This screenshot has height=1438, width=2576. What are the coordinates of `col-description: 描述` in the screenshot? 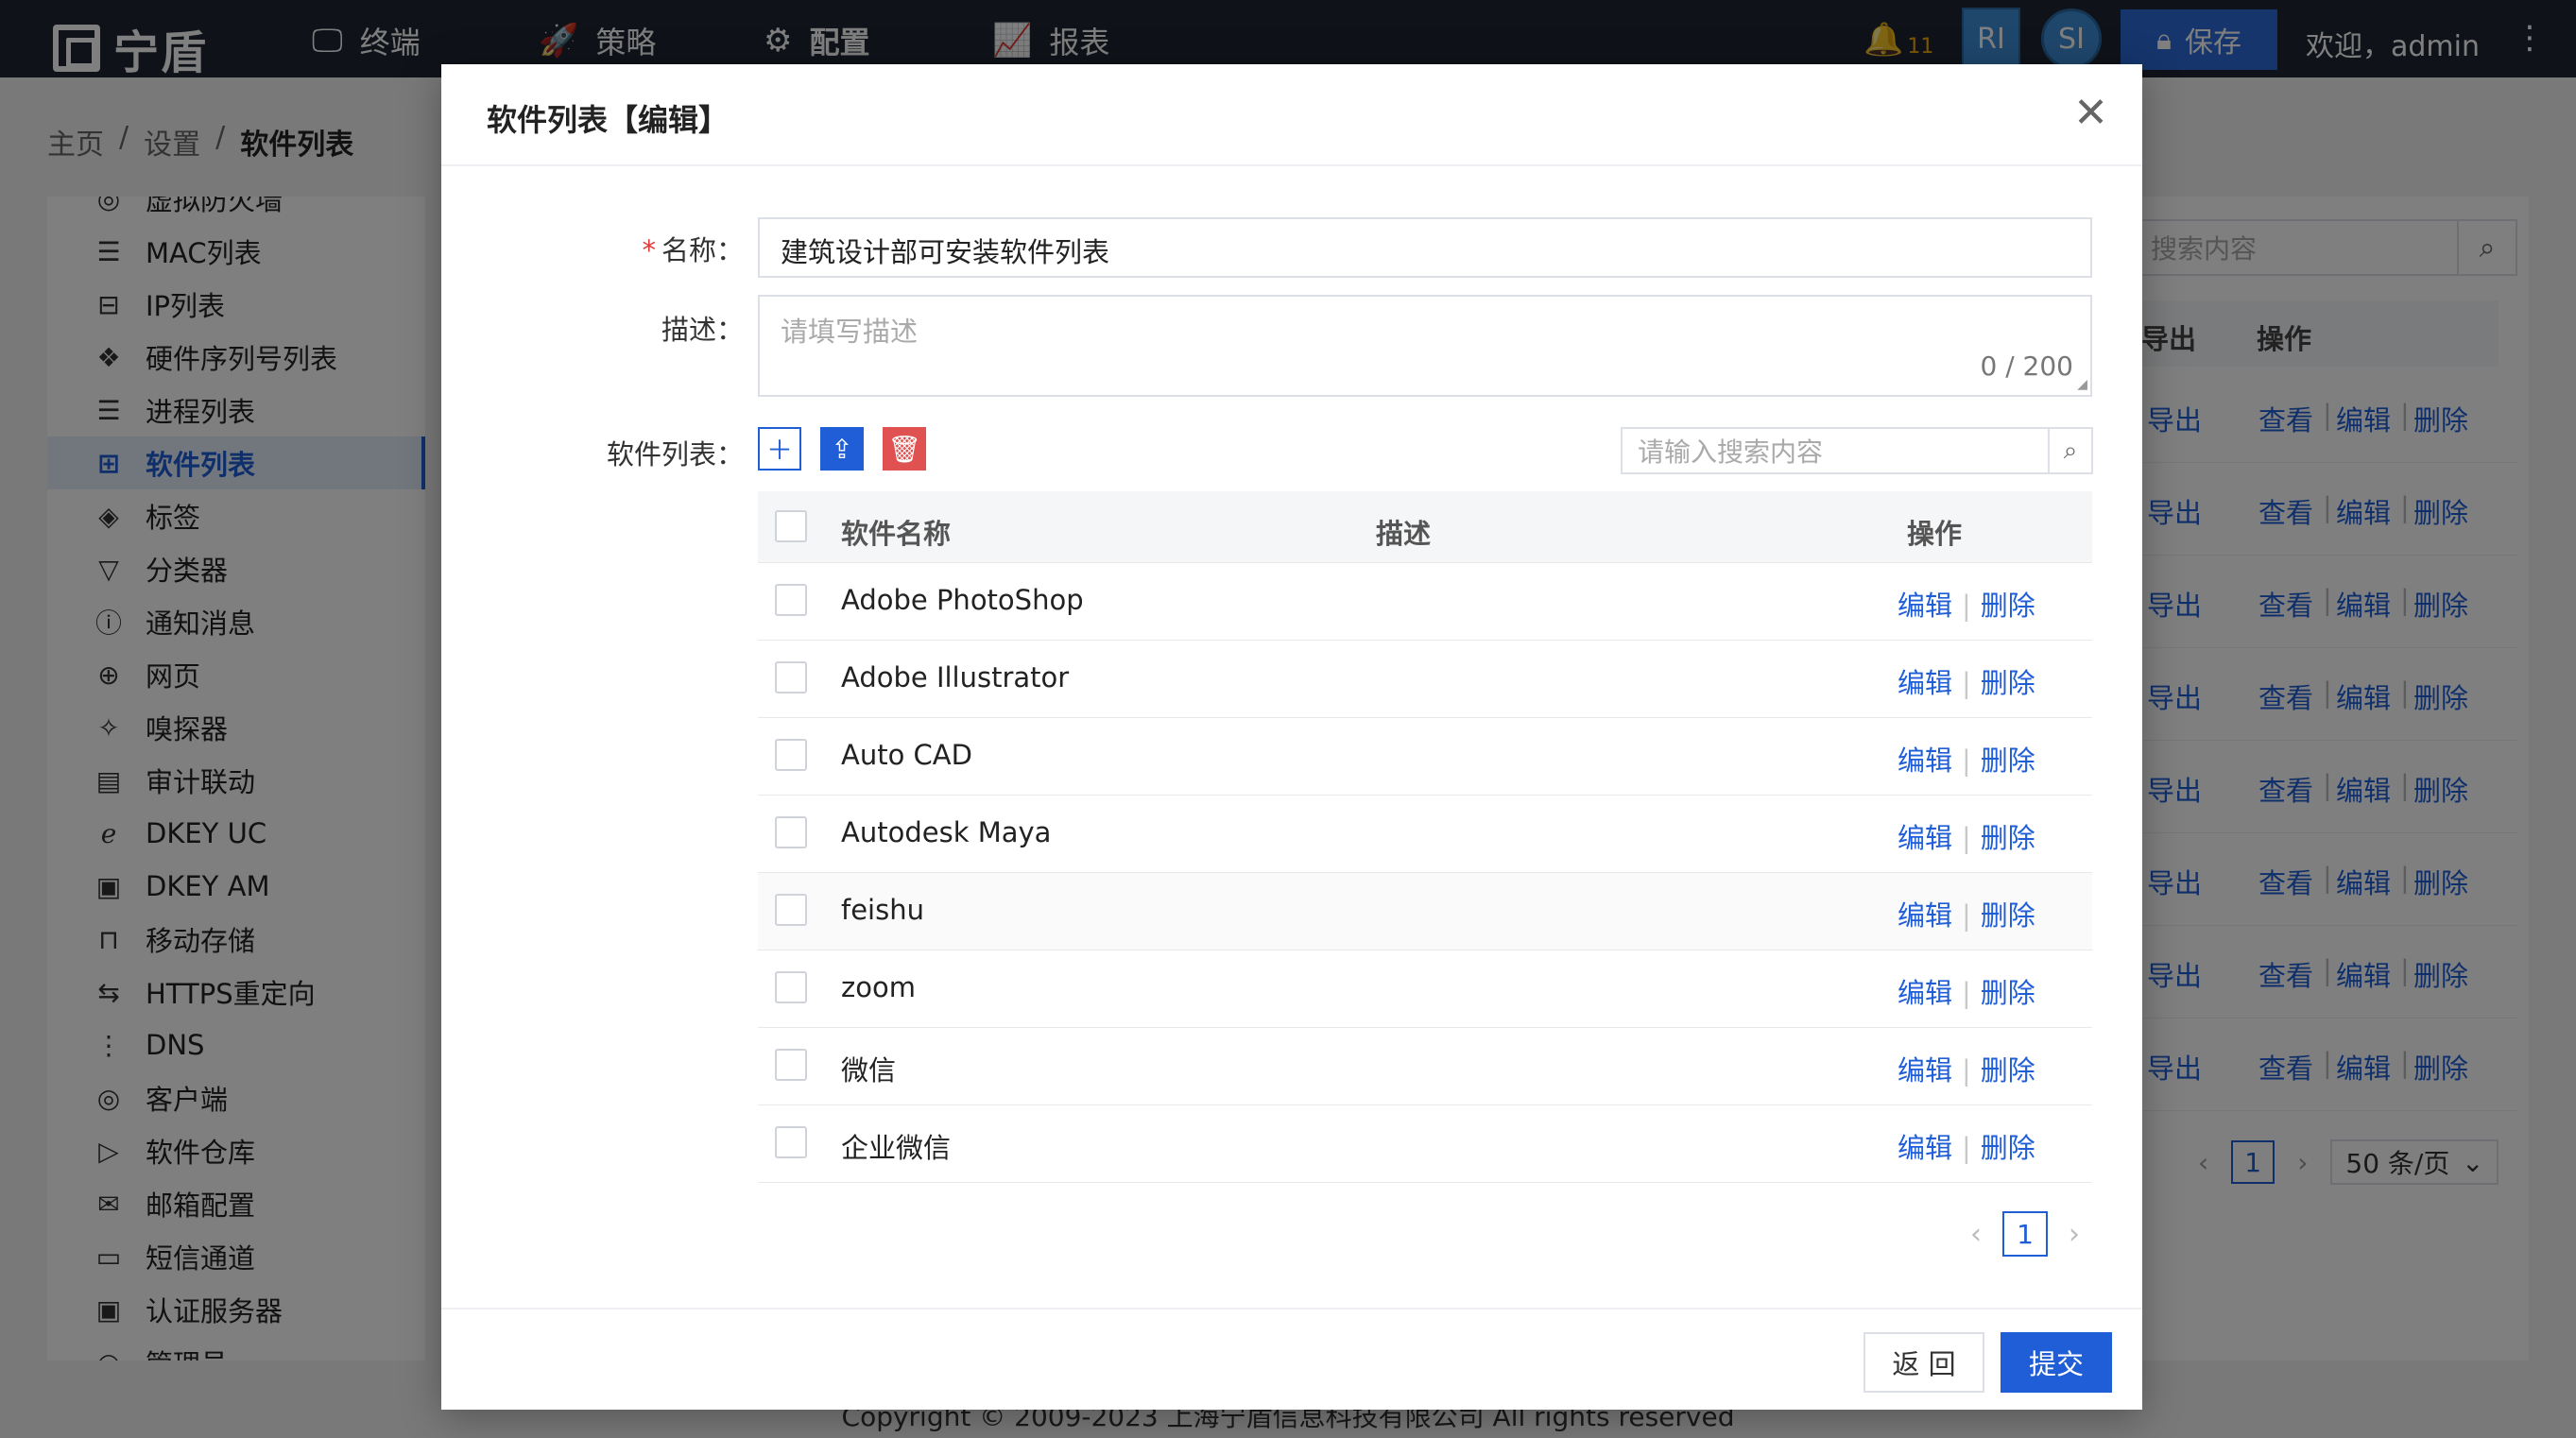 It's located at (1404, 534).